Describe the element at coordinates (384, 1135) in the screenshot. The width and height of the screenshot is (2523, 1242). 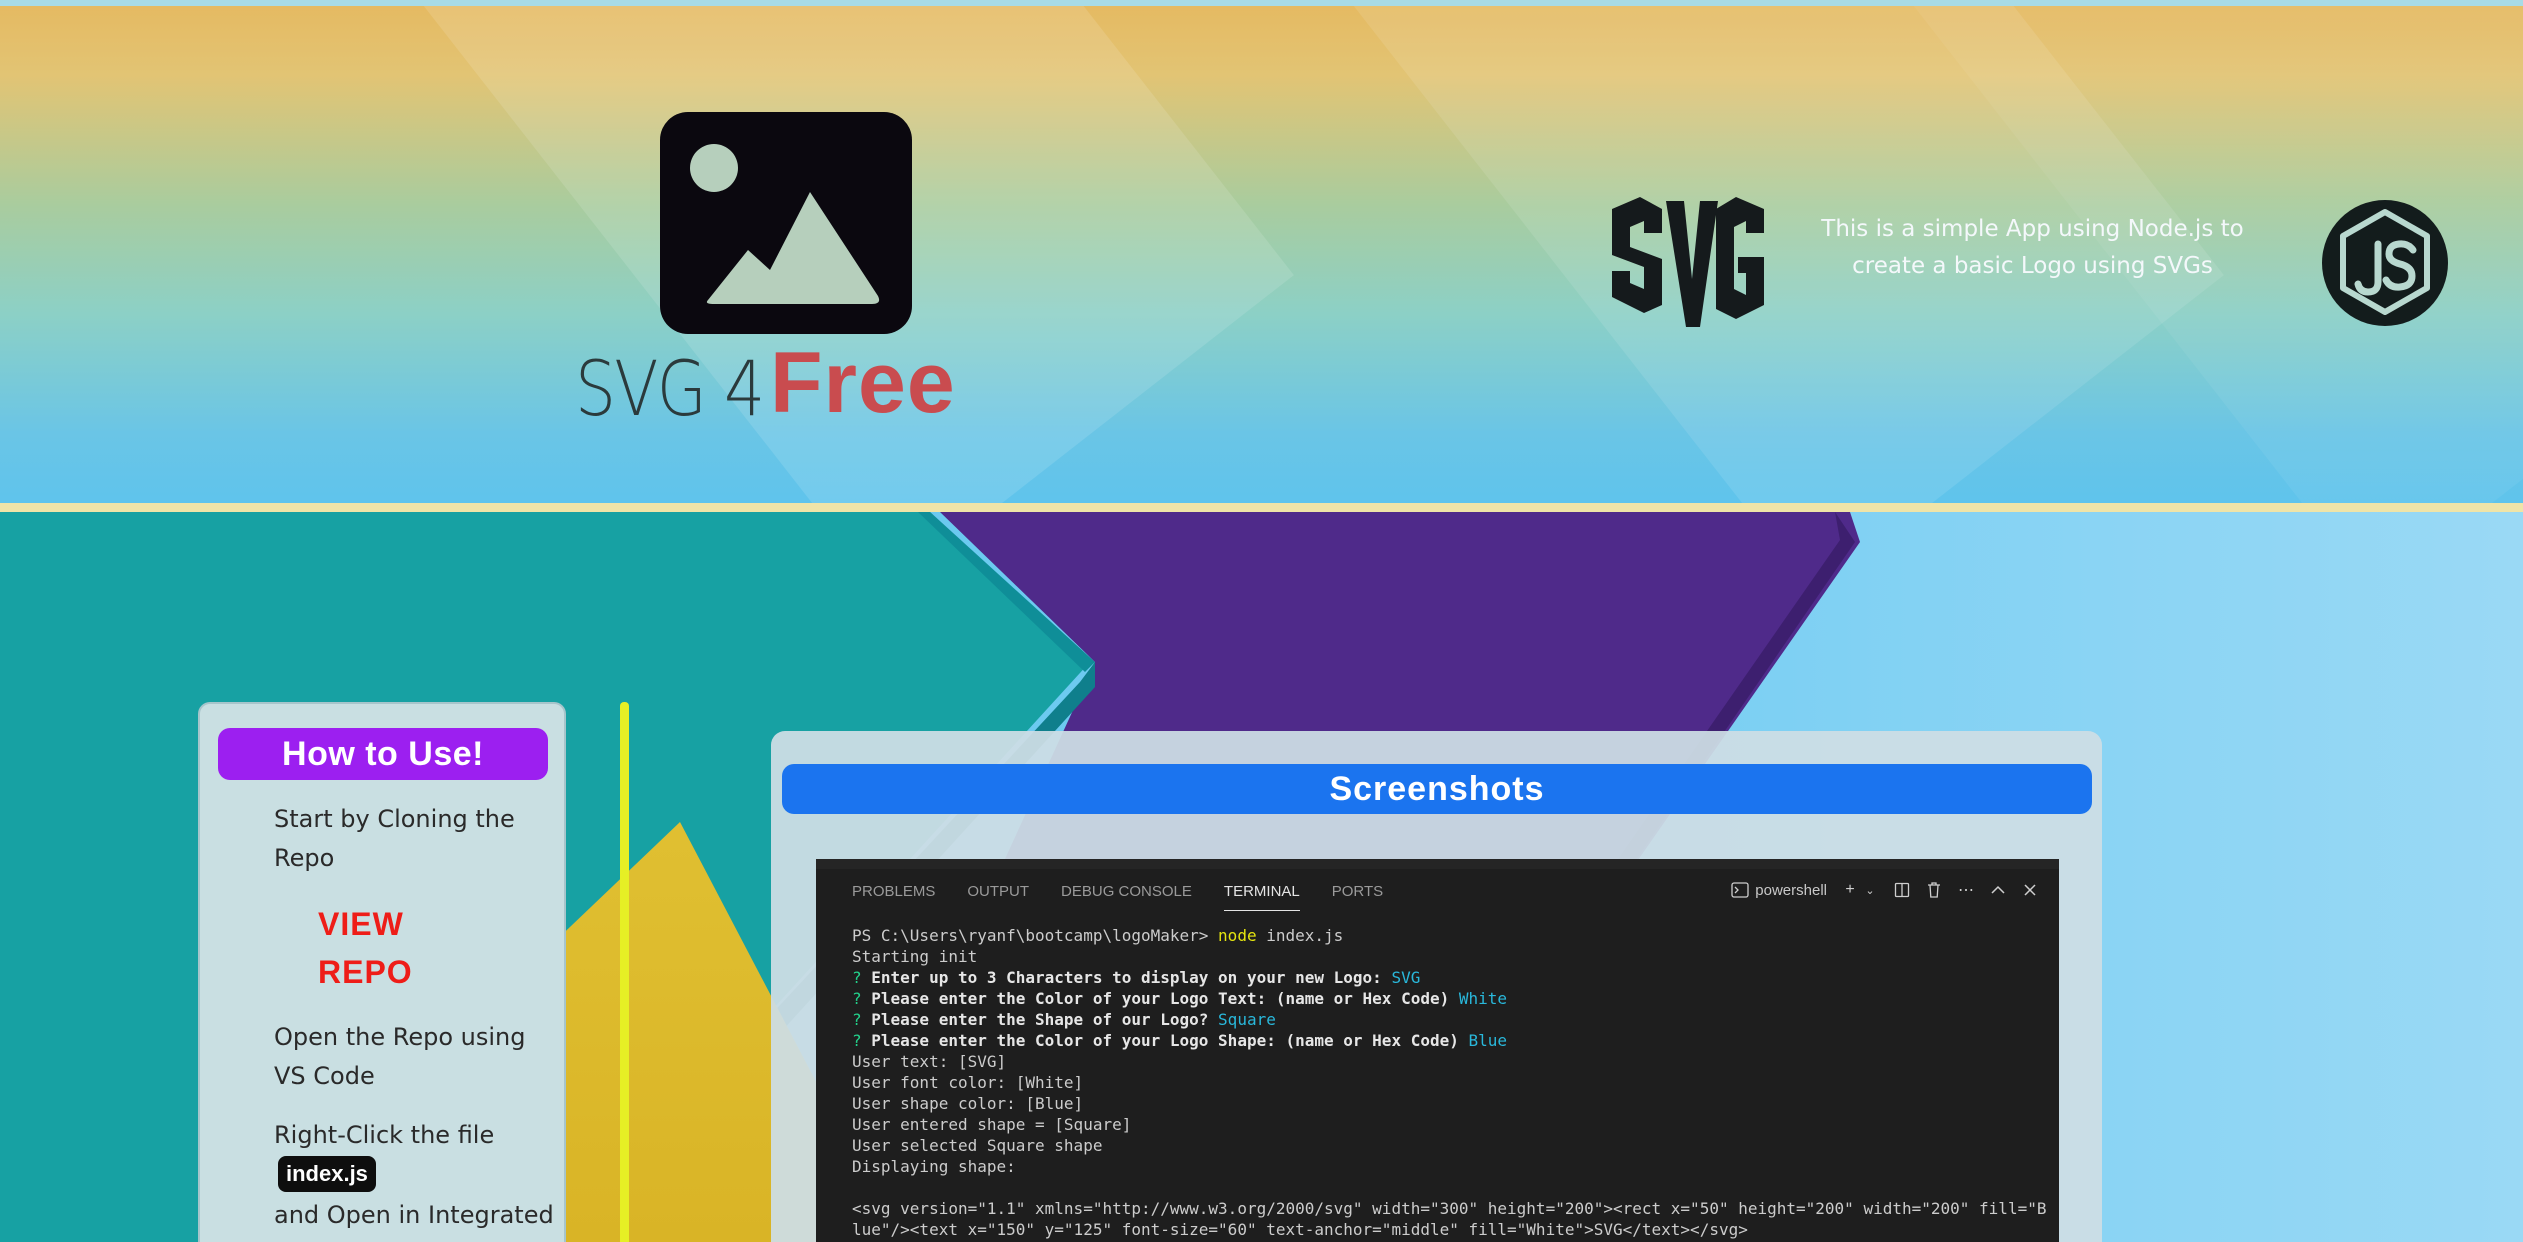
I see `step-right-click-text: Right-Click the file` at that location.